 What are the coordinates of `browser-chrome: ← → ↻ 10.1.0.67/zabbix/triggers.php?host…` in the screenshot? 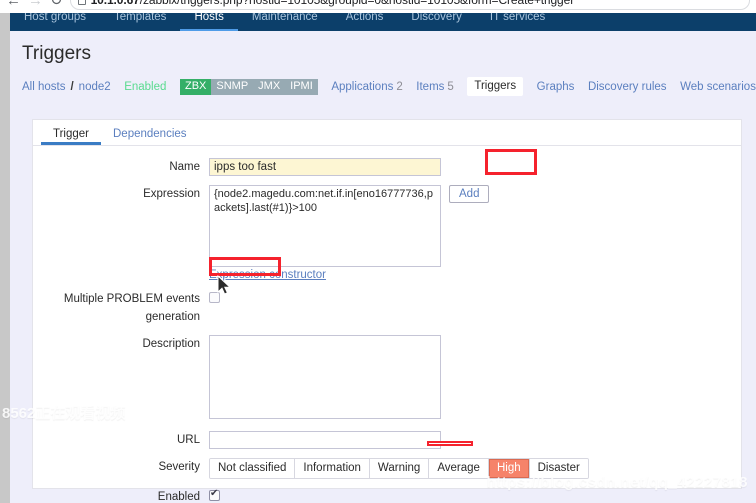 It's located at (378, 6).